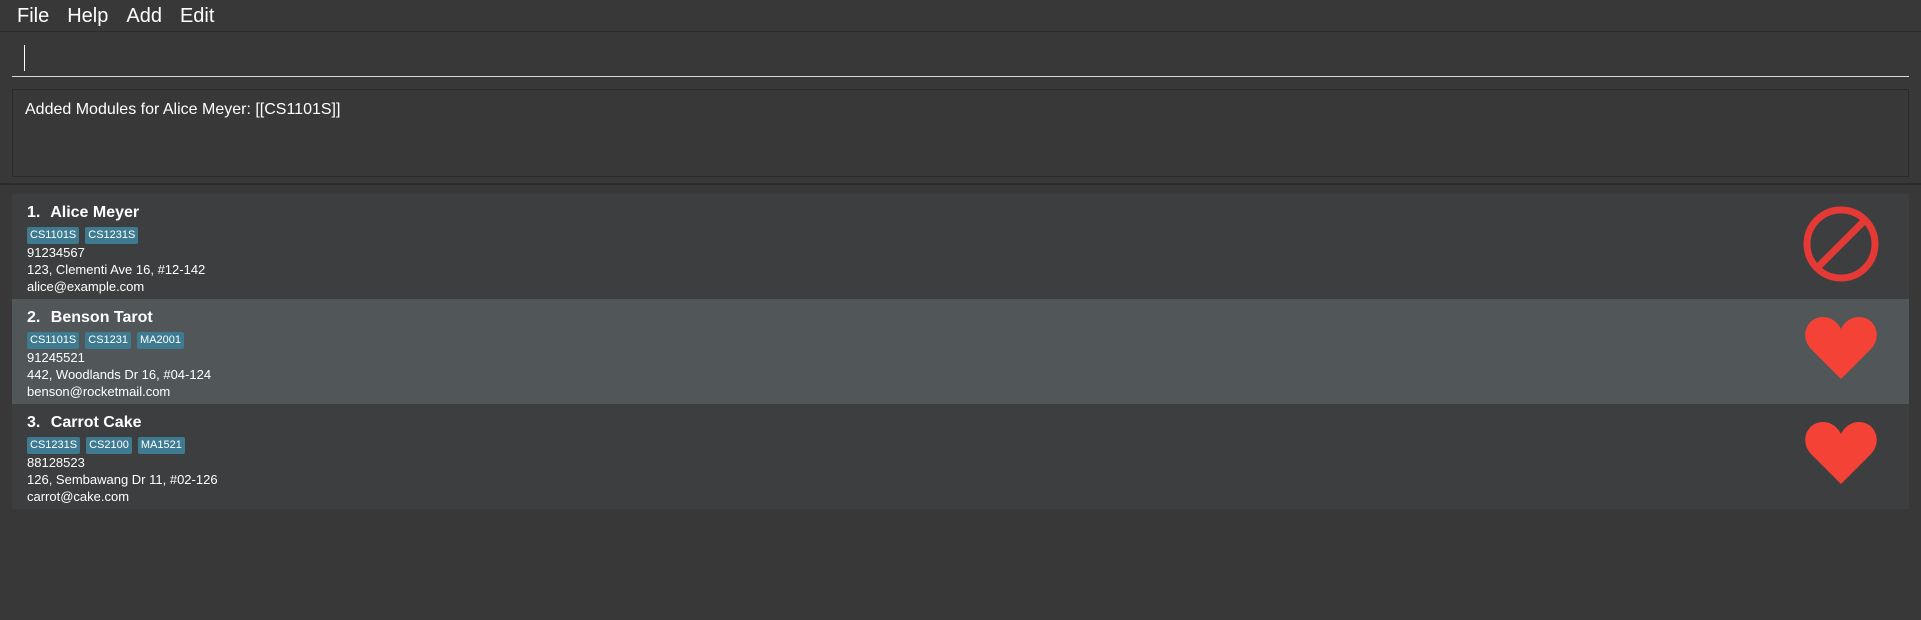  What do you see at coordinates (968, 318) in the screenshot?
I see `person-name-row: 2. Benson Tarot` at bounding box center [968, 318].